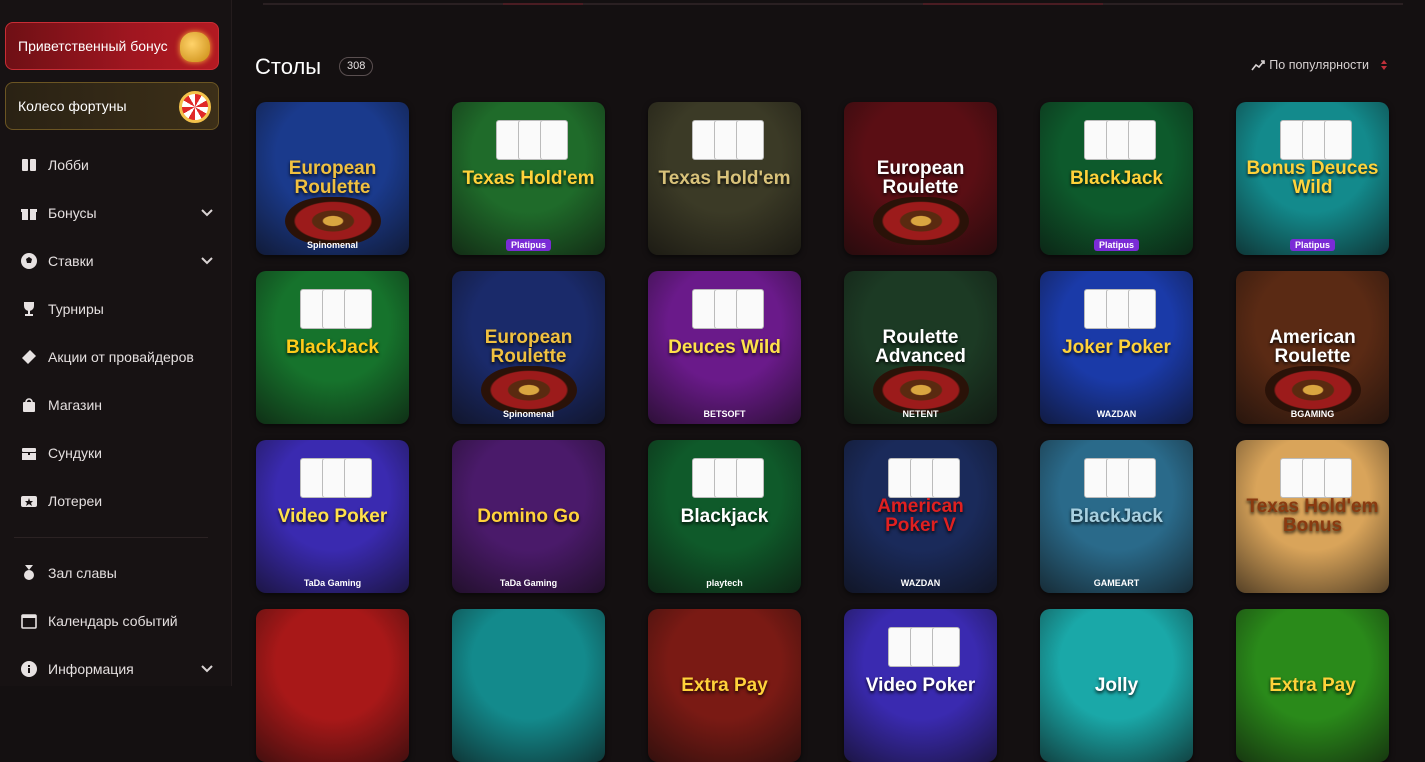 The image size is (1425, 762). I want to click on provider-label: NETENT, so click(920, 414).